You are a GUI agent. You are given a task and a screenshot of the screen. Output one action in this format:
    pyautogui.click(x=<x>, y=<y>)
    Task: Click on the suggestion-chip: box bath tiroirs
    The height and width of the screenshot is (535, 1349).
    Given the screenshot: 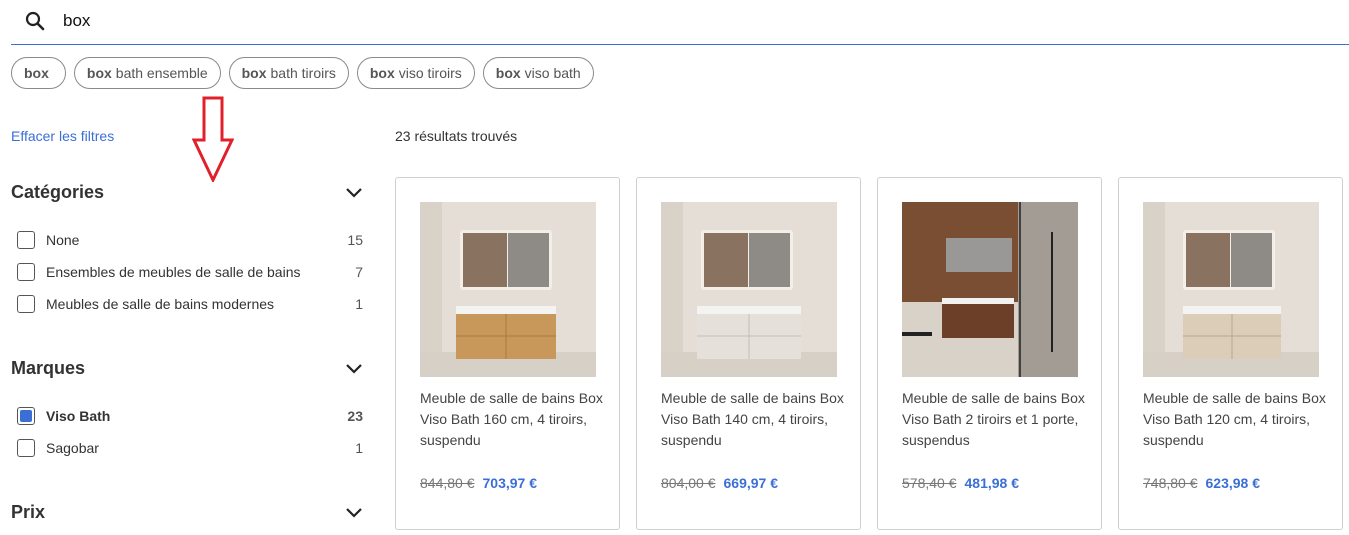 What is the action you would take?
    pyautogui.click(x=288, y=73)
    